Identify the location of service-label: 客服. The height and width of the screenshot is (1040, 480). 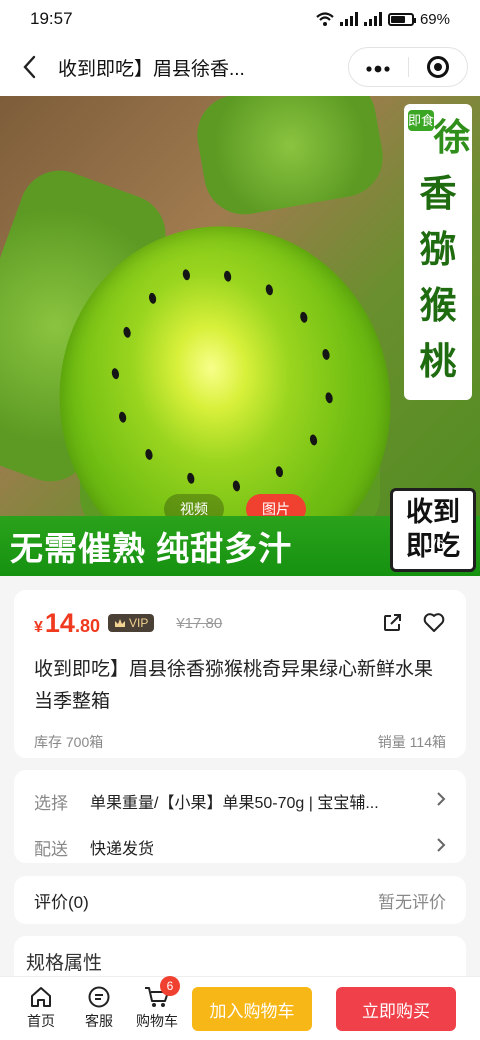
(99, 1021).